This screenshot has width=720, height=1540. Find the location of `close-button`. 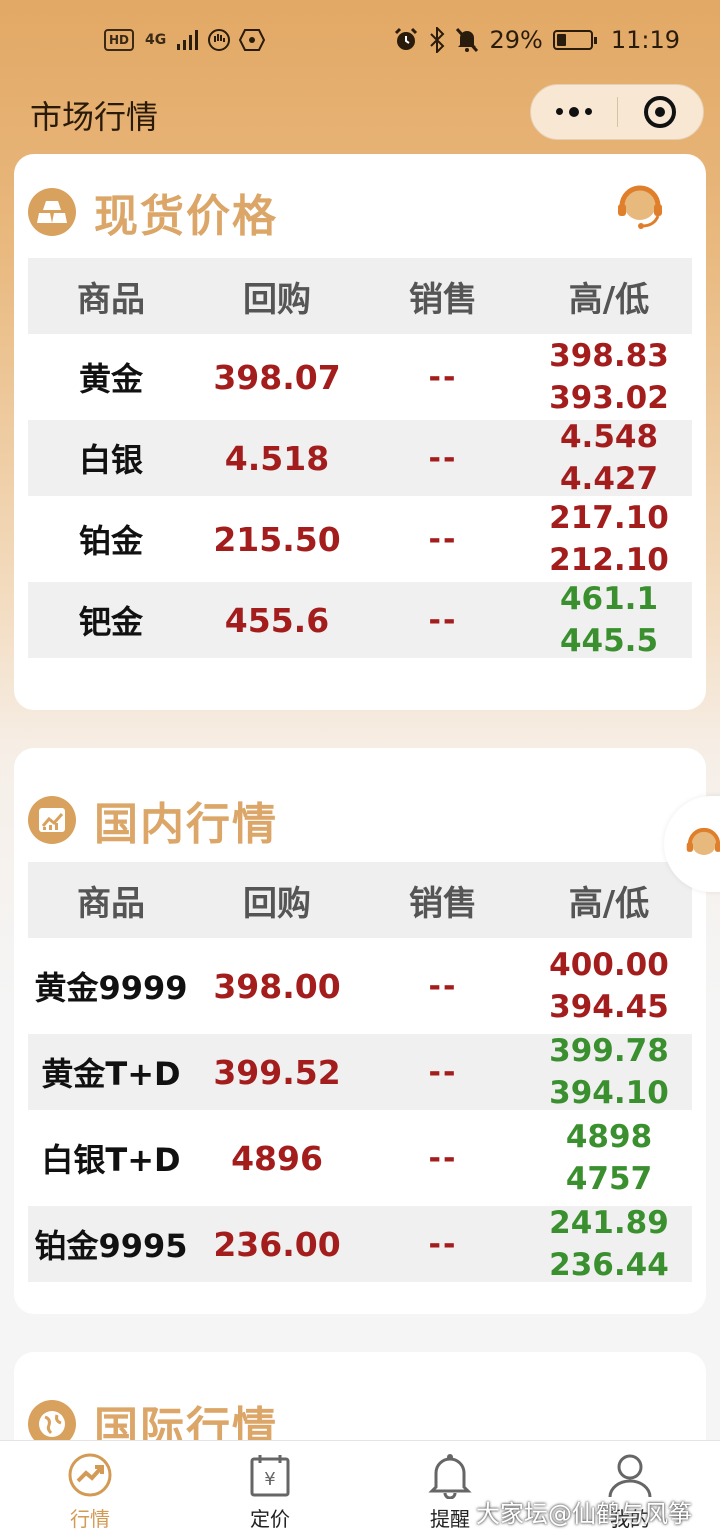

close-button is located at coordinates (661, 112).